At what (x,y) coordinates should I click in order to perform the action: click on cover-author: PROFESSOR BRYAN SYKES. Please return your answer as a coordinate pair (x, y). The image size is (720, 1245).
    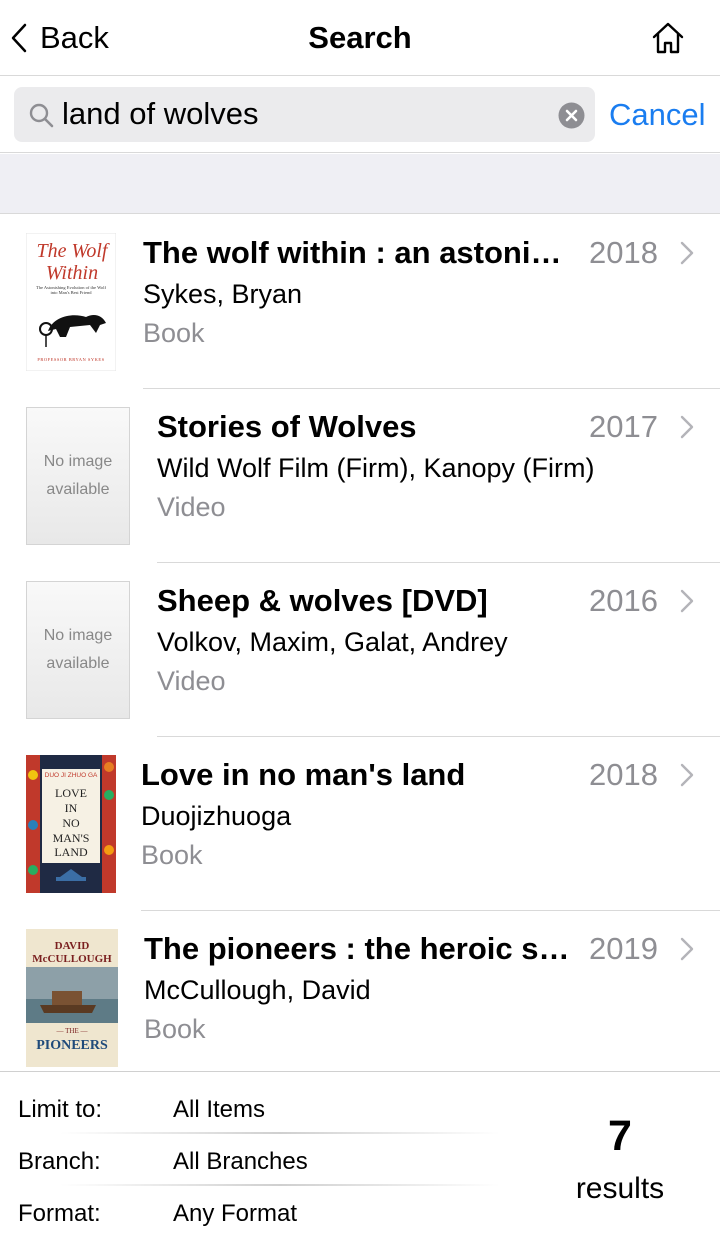
    Looking at the image, I should click on (70, 359).